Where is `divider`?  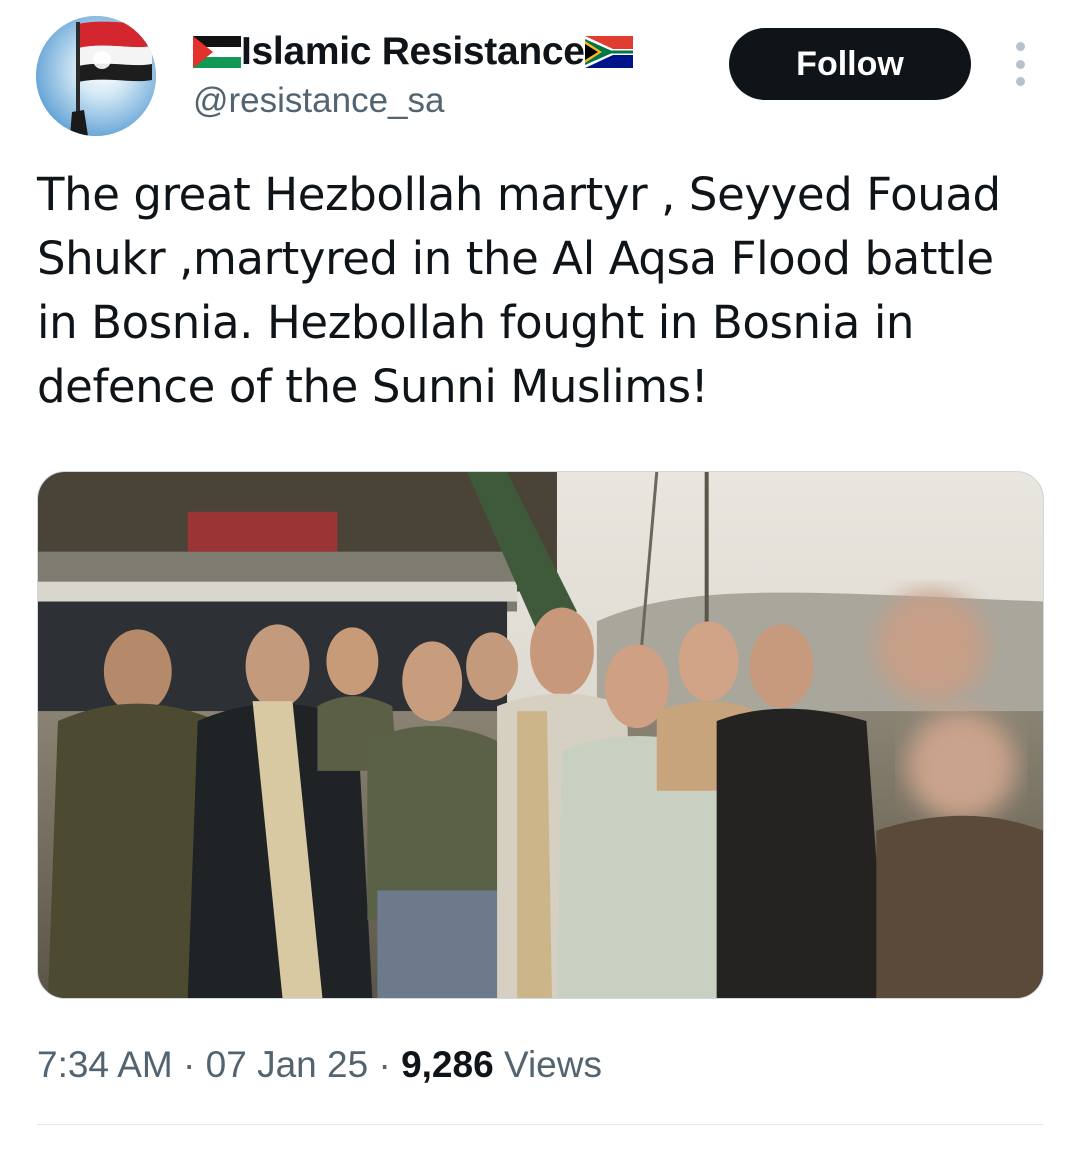
divider is located at coordinates (540, 1124).